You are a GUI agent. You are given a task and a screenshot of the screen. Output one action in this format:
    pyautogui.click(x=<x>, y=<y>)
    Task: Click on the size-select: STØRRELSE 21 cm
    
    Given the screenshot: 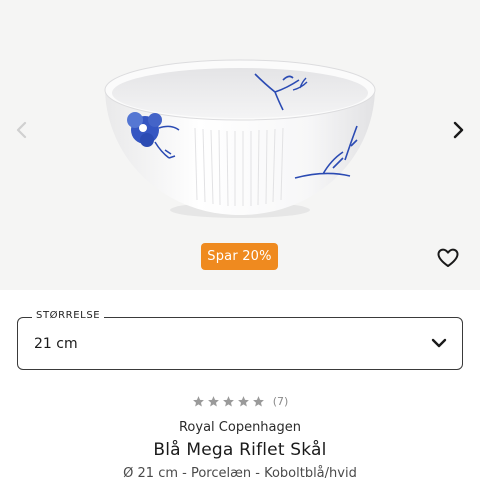 What is the action you would take?
    pyautogui.click(x=240, y=340)
    